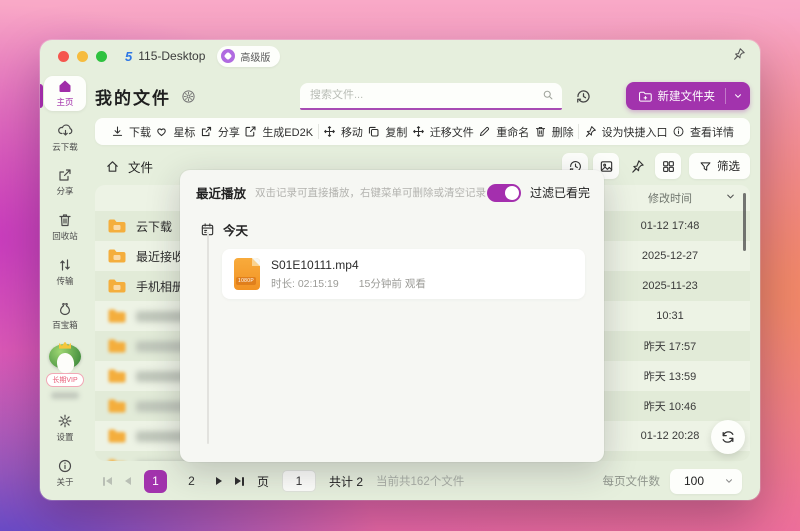 The image size is (800, 531). I want to click on sidebar-item-share: 分享, so click(65, 182).